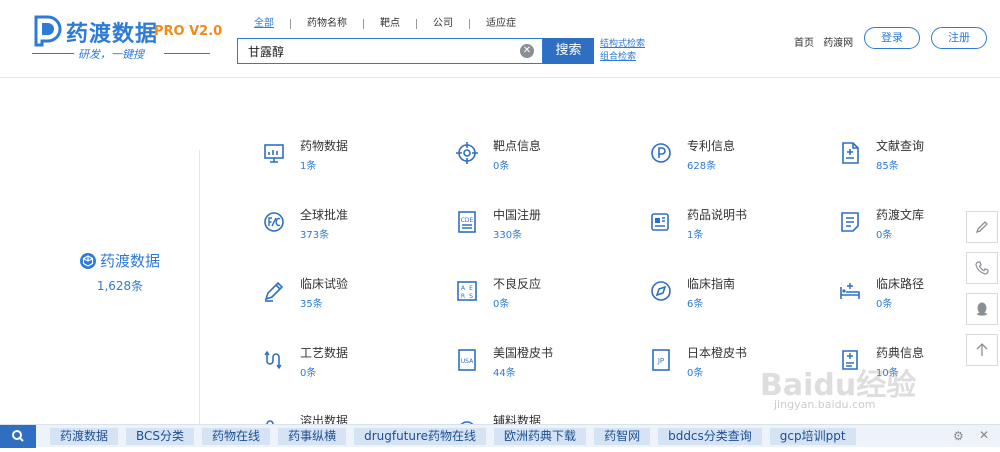  I want to click on category-count: 373条, so click(314, 233).